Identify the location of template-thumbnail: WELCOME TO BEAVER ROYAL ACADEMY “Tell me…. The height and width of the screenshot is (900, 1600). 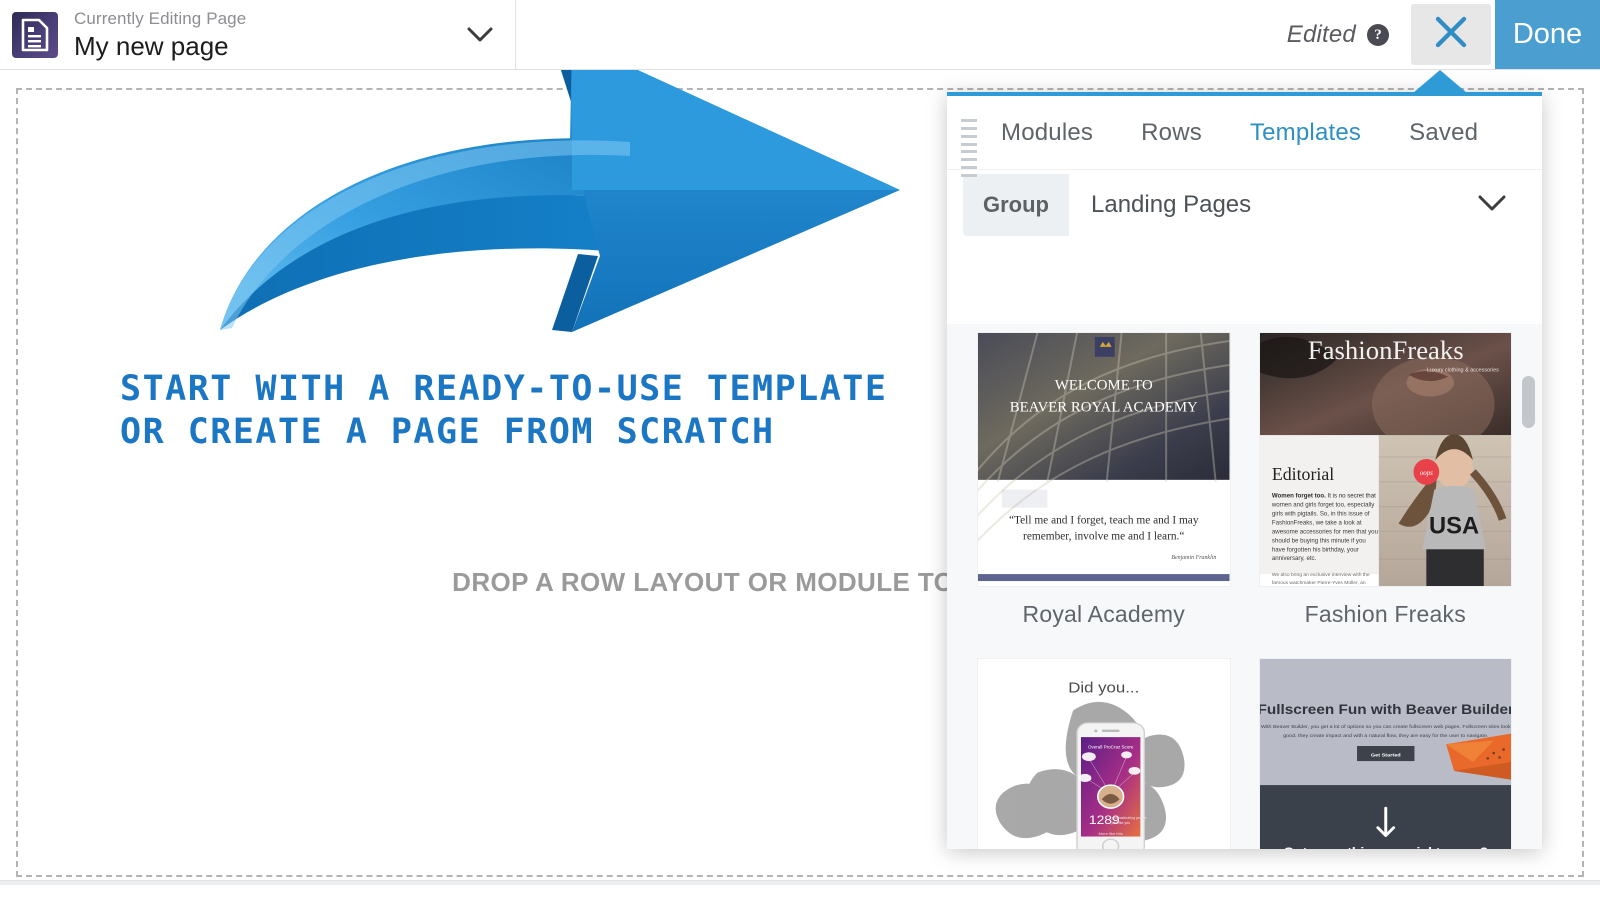
(1104, 459).